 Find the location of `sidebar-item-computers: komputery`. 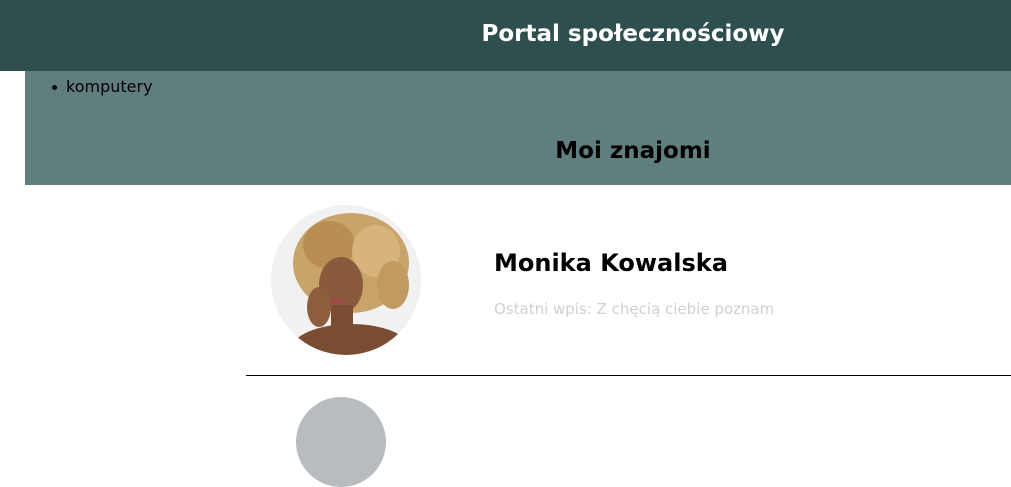

sidebar-item-computers: komputery is located at coordinates (101, 87).